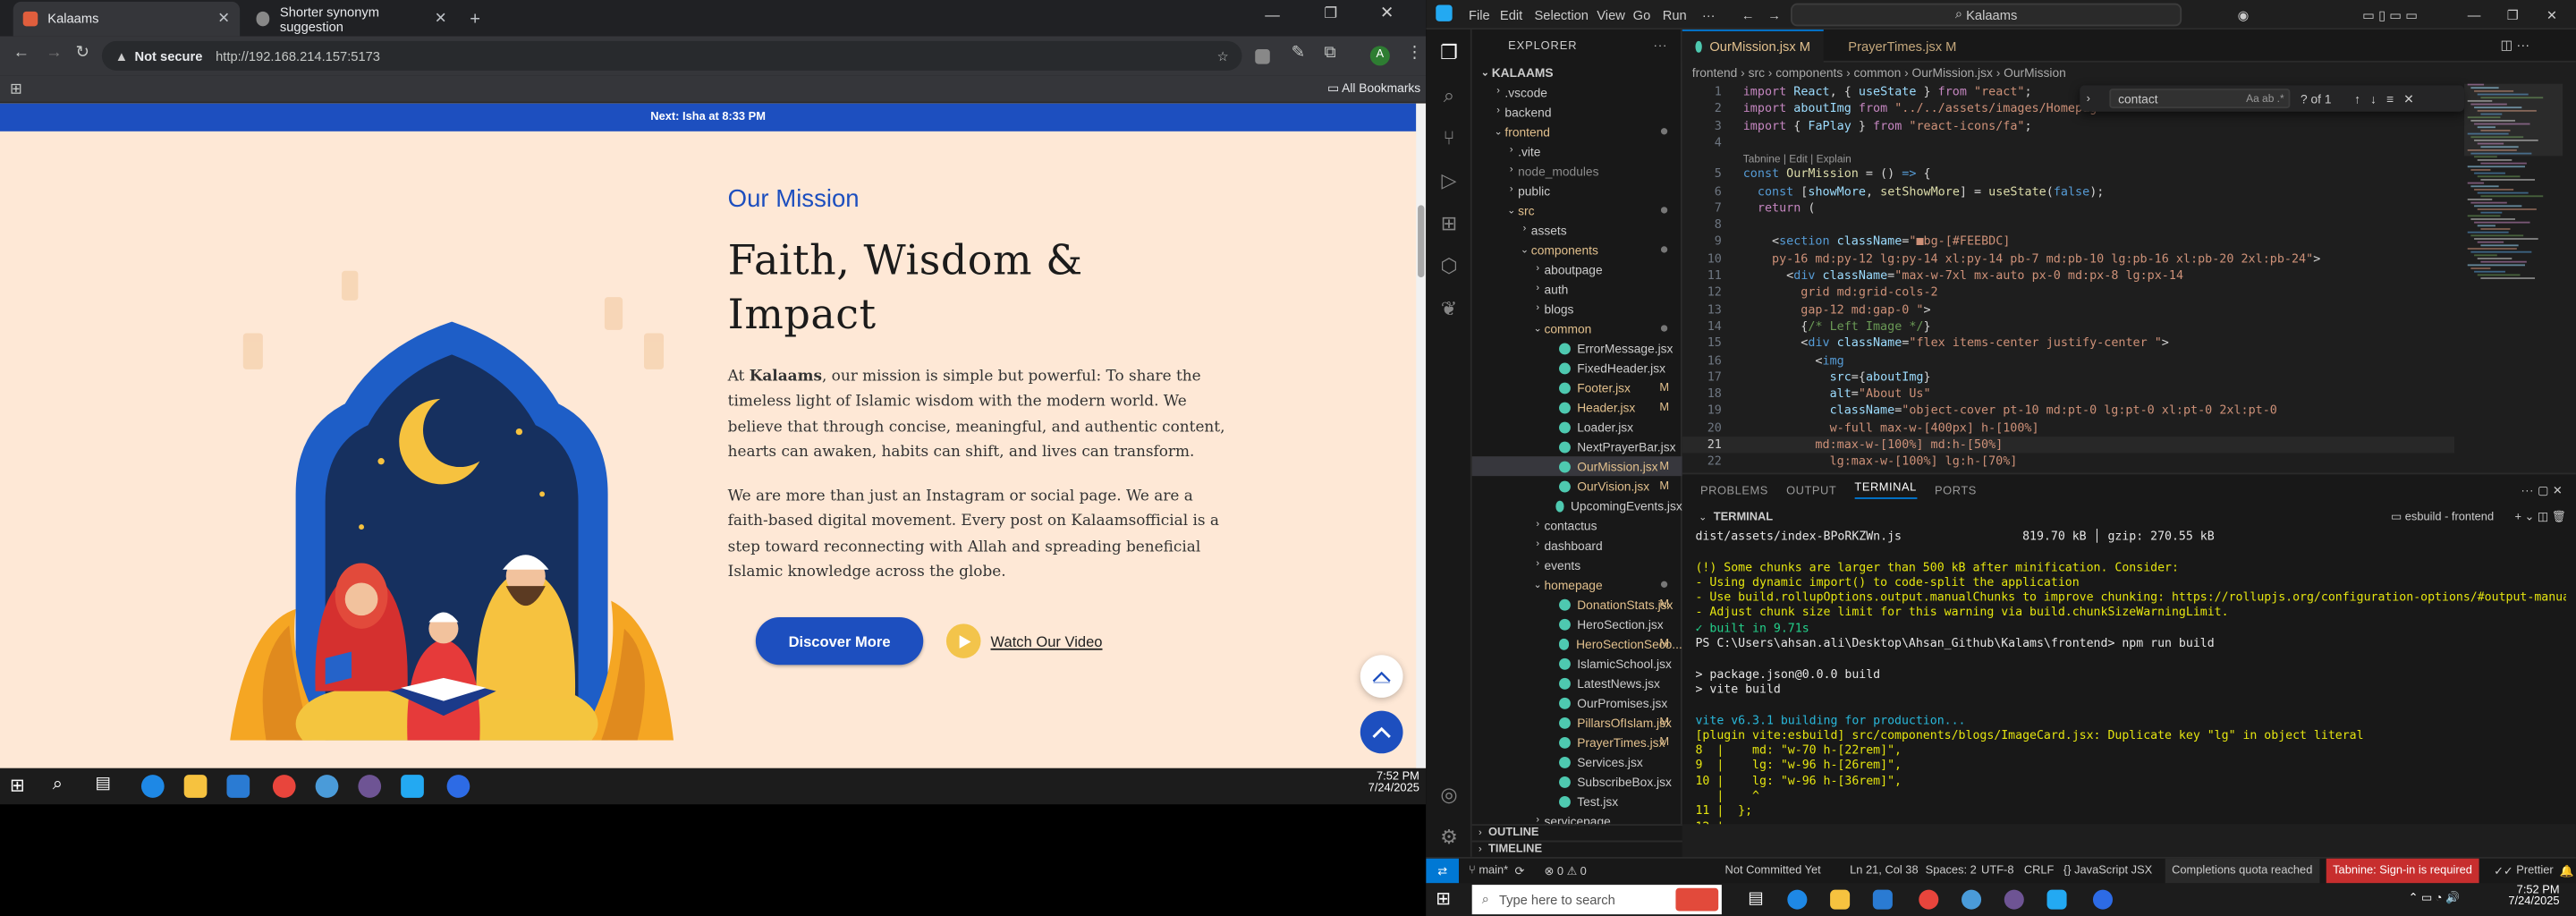  Describe the element at coordinates (1577, 781) in the screenshot. I see `tree-file: SubscribeBox.jsx` at that location.